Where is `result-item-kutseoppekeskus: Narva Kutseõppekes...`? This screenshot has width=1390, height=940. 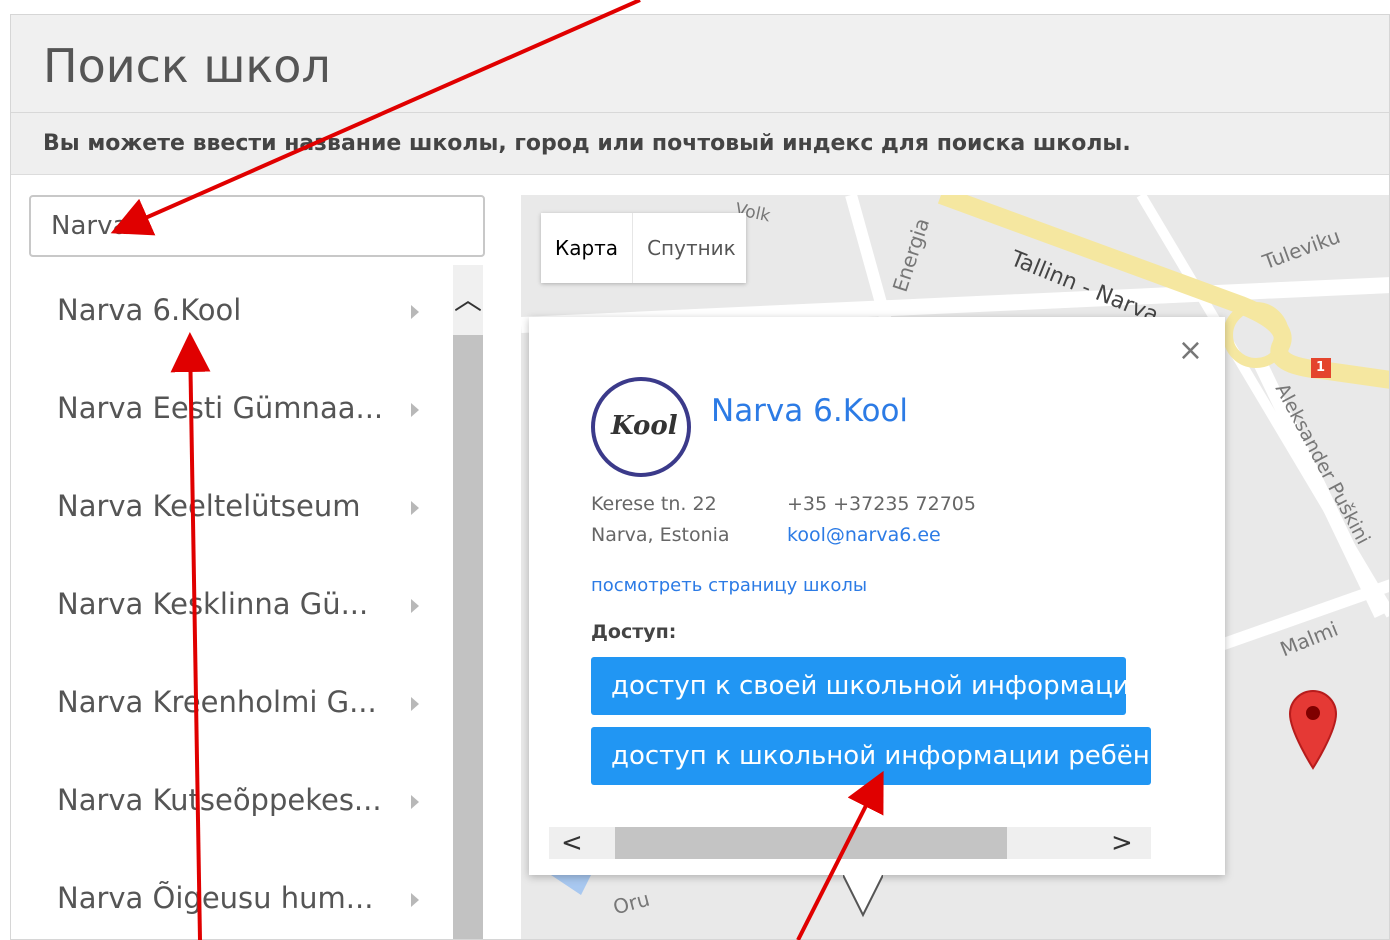
result-item-kutseoppekeskus: Narva Kutseõppekes... is located at coordinates (234, 804).